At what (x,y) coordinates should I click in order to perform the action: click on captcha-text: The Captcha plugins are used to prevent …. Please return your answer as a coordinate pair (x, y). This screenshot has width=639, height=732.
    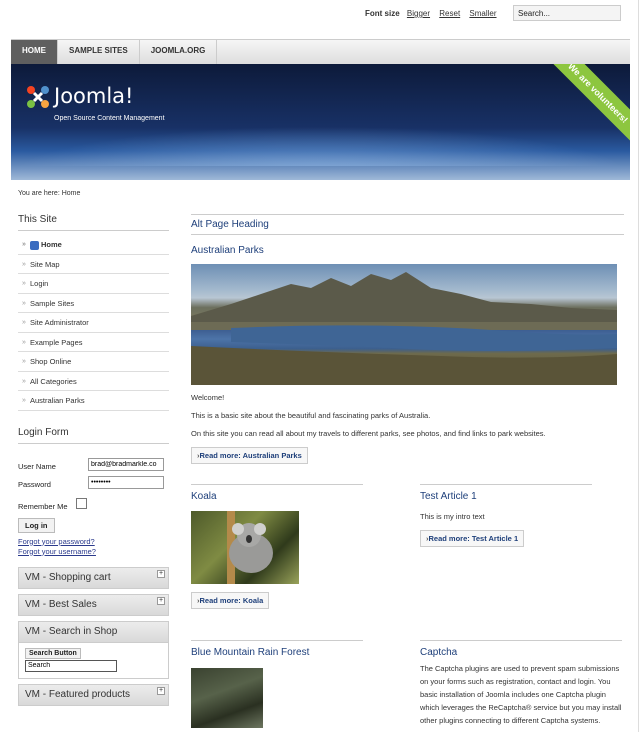
    Looking at the image, I should click on (521, 694).